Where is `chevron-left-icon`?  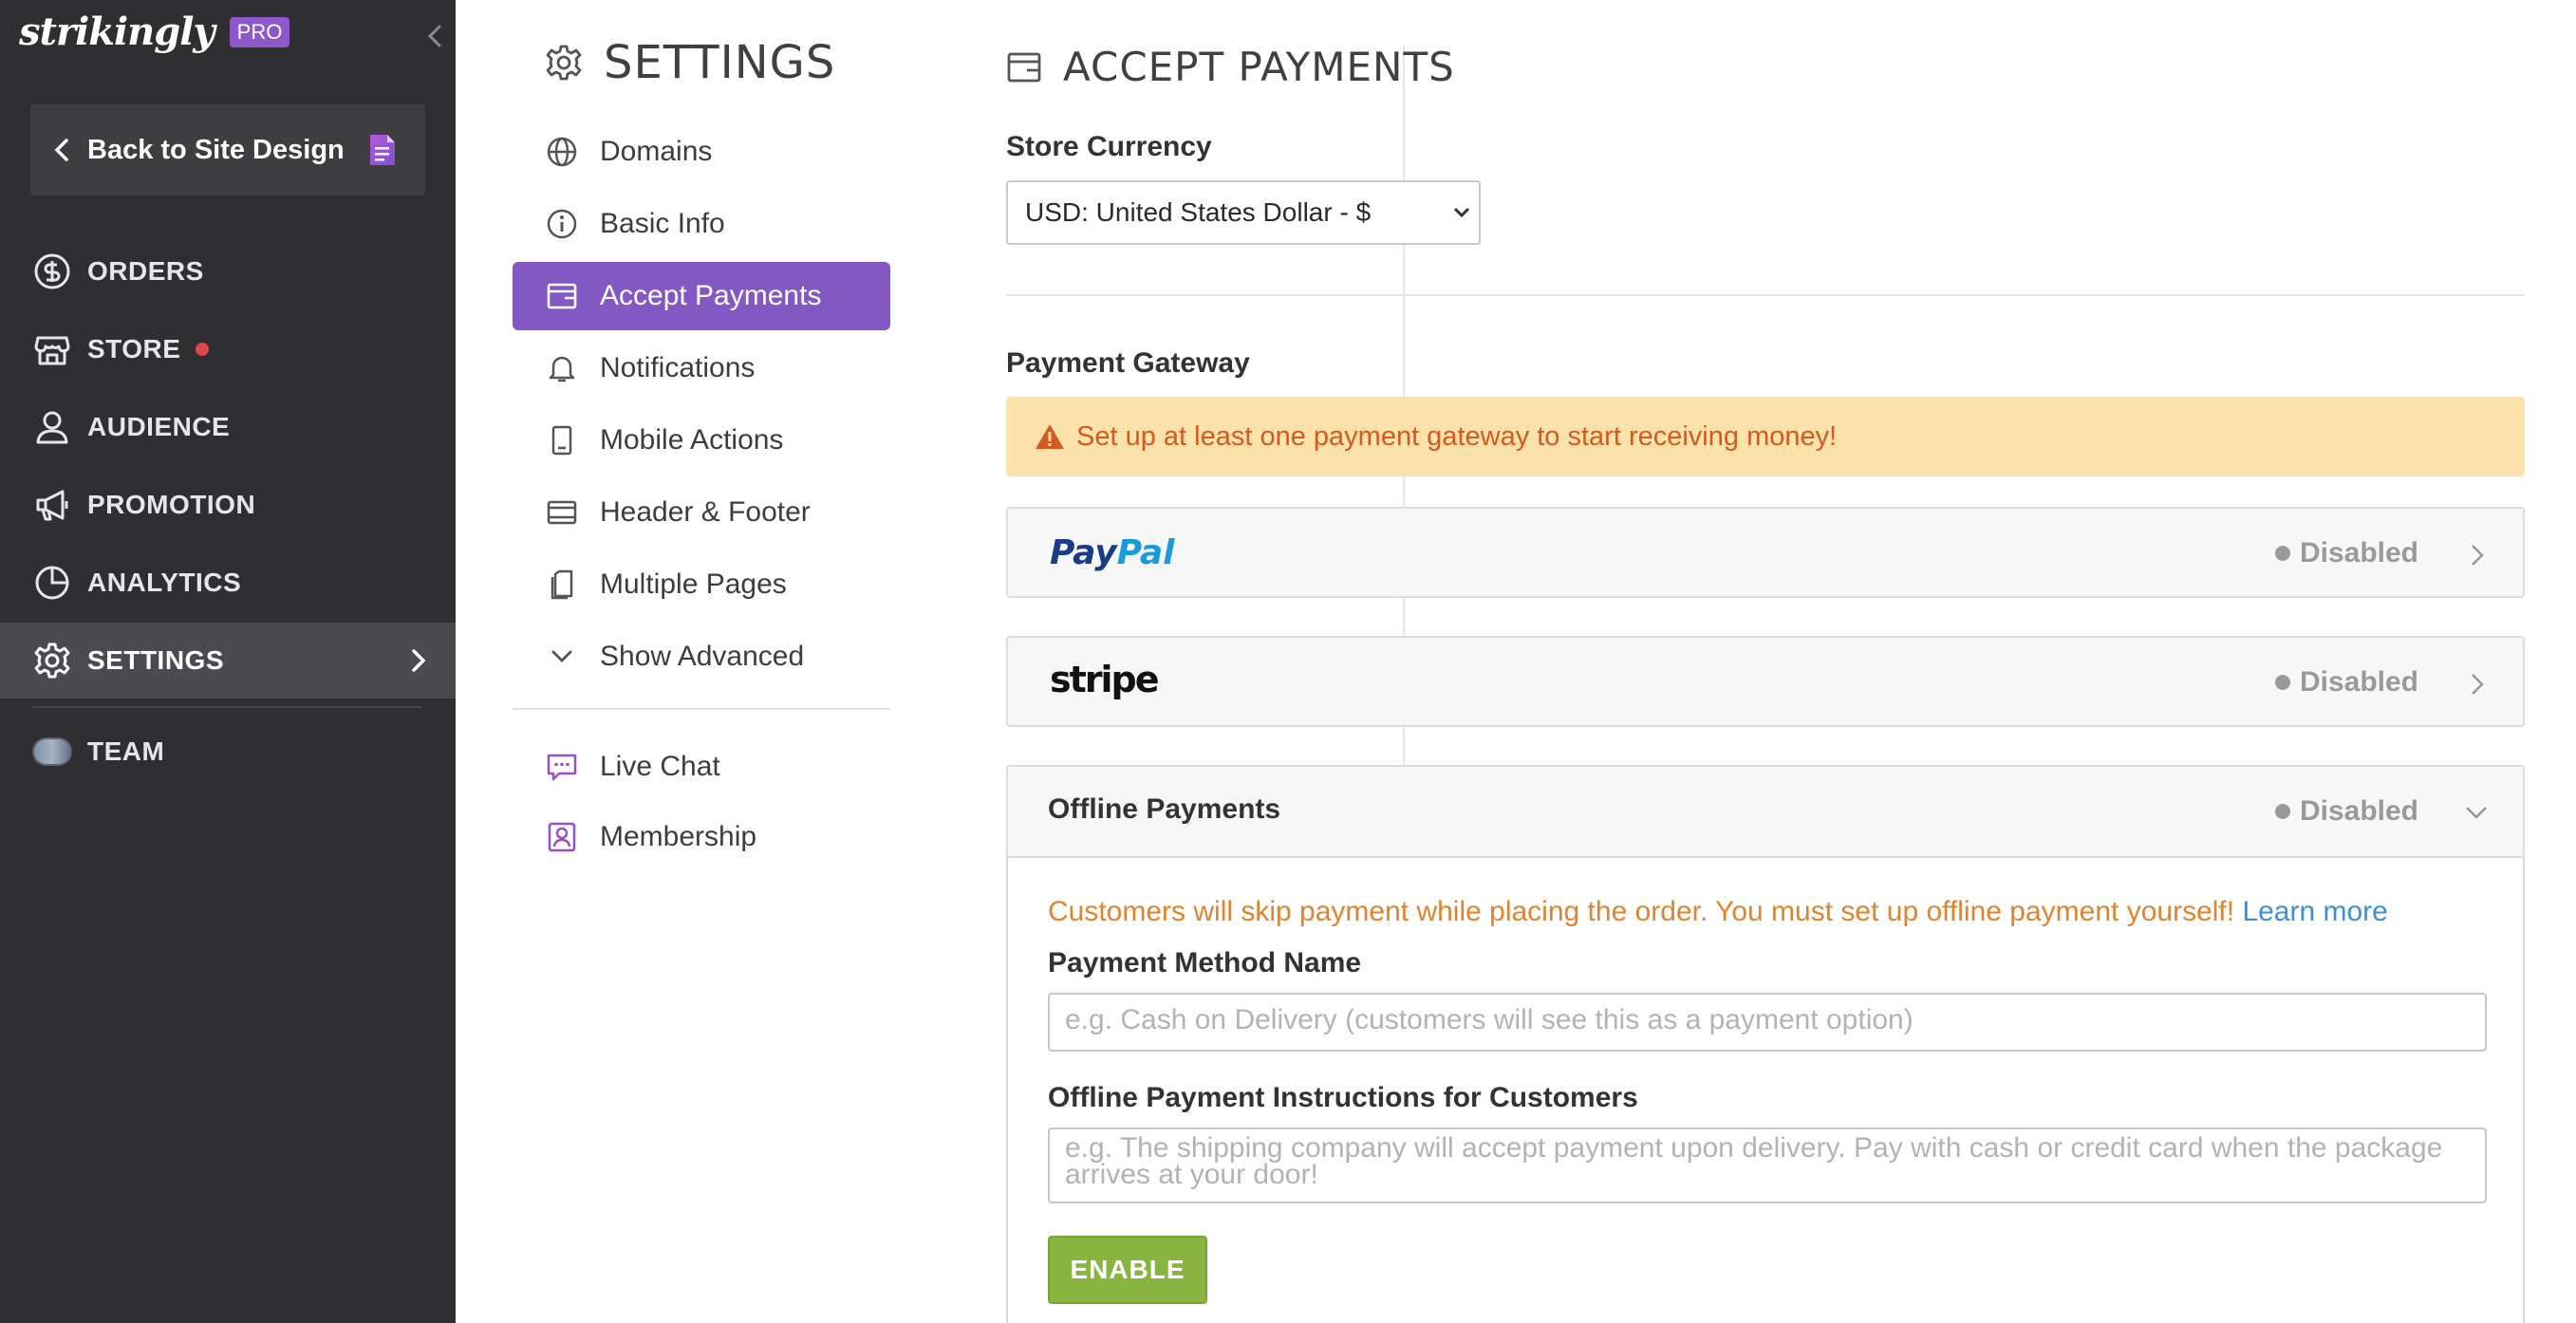 chevron-left-icon is located at coordinates (61, 150).